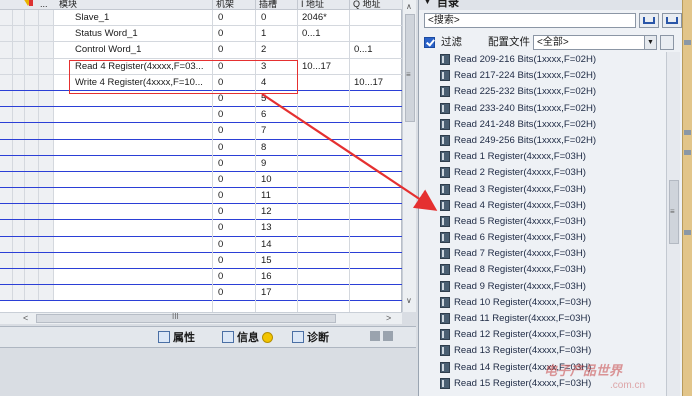  What do you see at coordinates (25, 318) in the screenshot?
I see `scroll-left-icon: <` at bounding box center [25, 318].